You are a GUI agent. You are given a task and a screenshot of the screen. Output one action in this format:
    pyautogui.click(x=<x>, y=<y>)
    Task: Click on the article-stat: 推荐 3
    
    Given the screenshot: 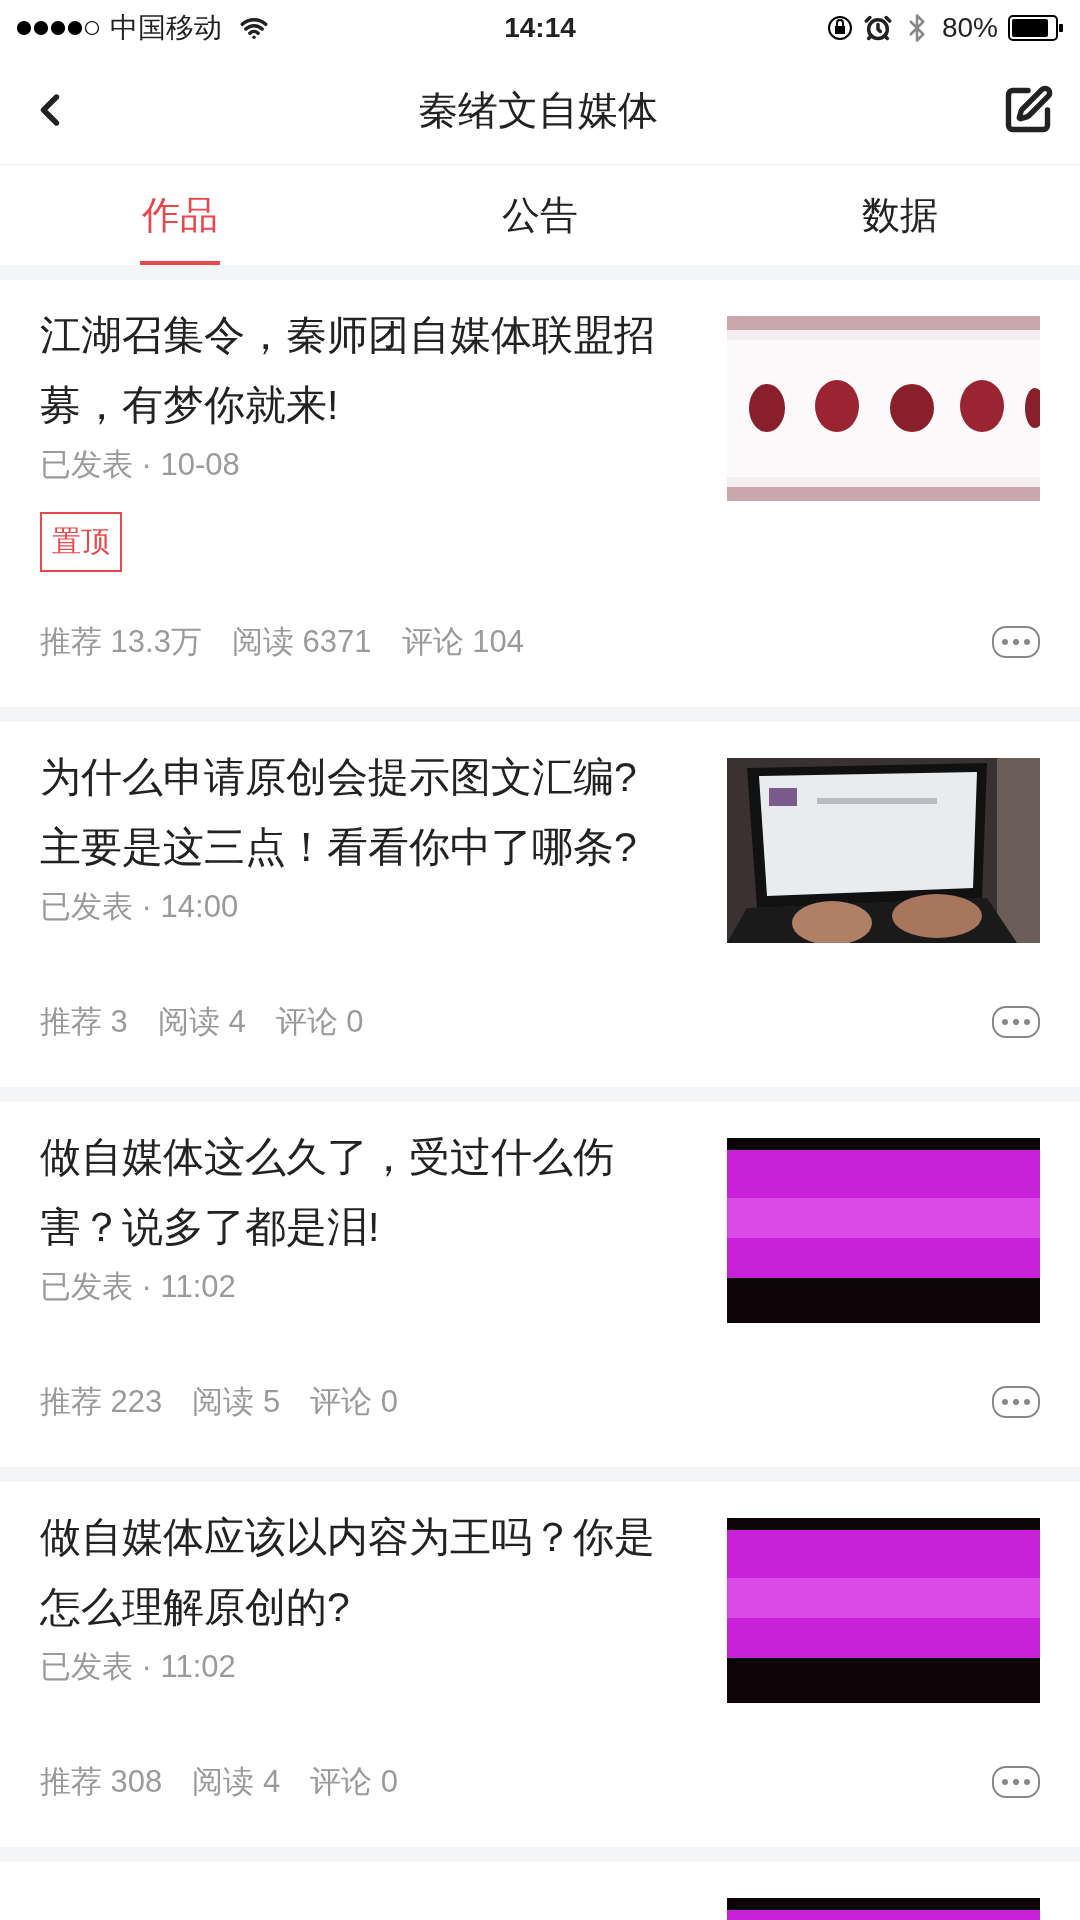 What is the action you would take?
    pyautogui.click(x=84, y=1021)
    